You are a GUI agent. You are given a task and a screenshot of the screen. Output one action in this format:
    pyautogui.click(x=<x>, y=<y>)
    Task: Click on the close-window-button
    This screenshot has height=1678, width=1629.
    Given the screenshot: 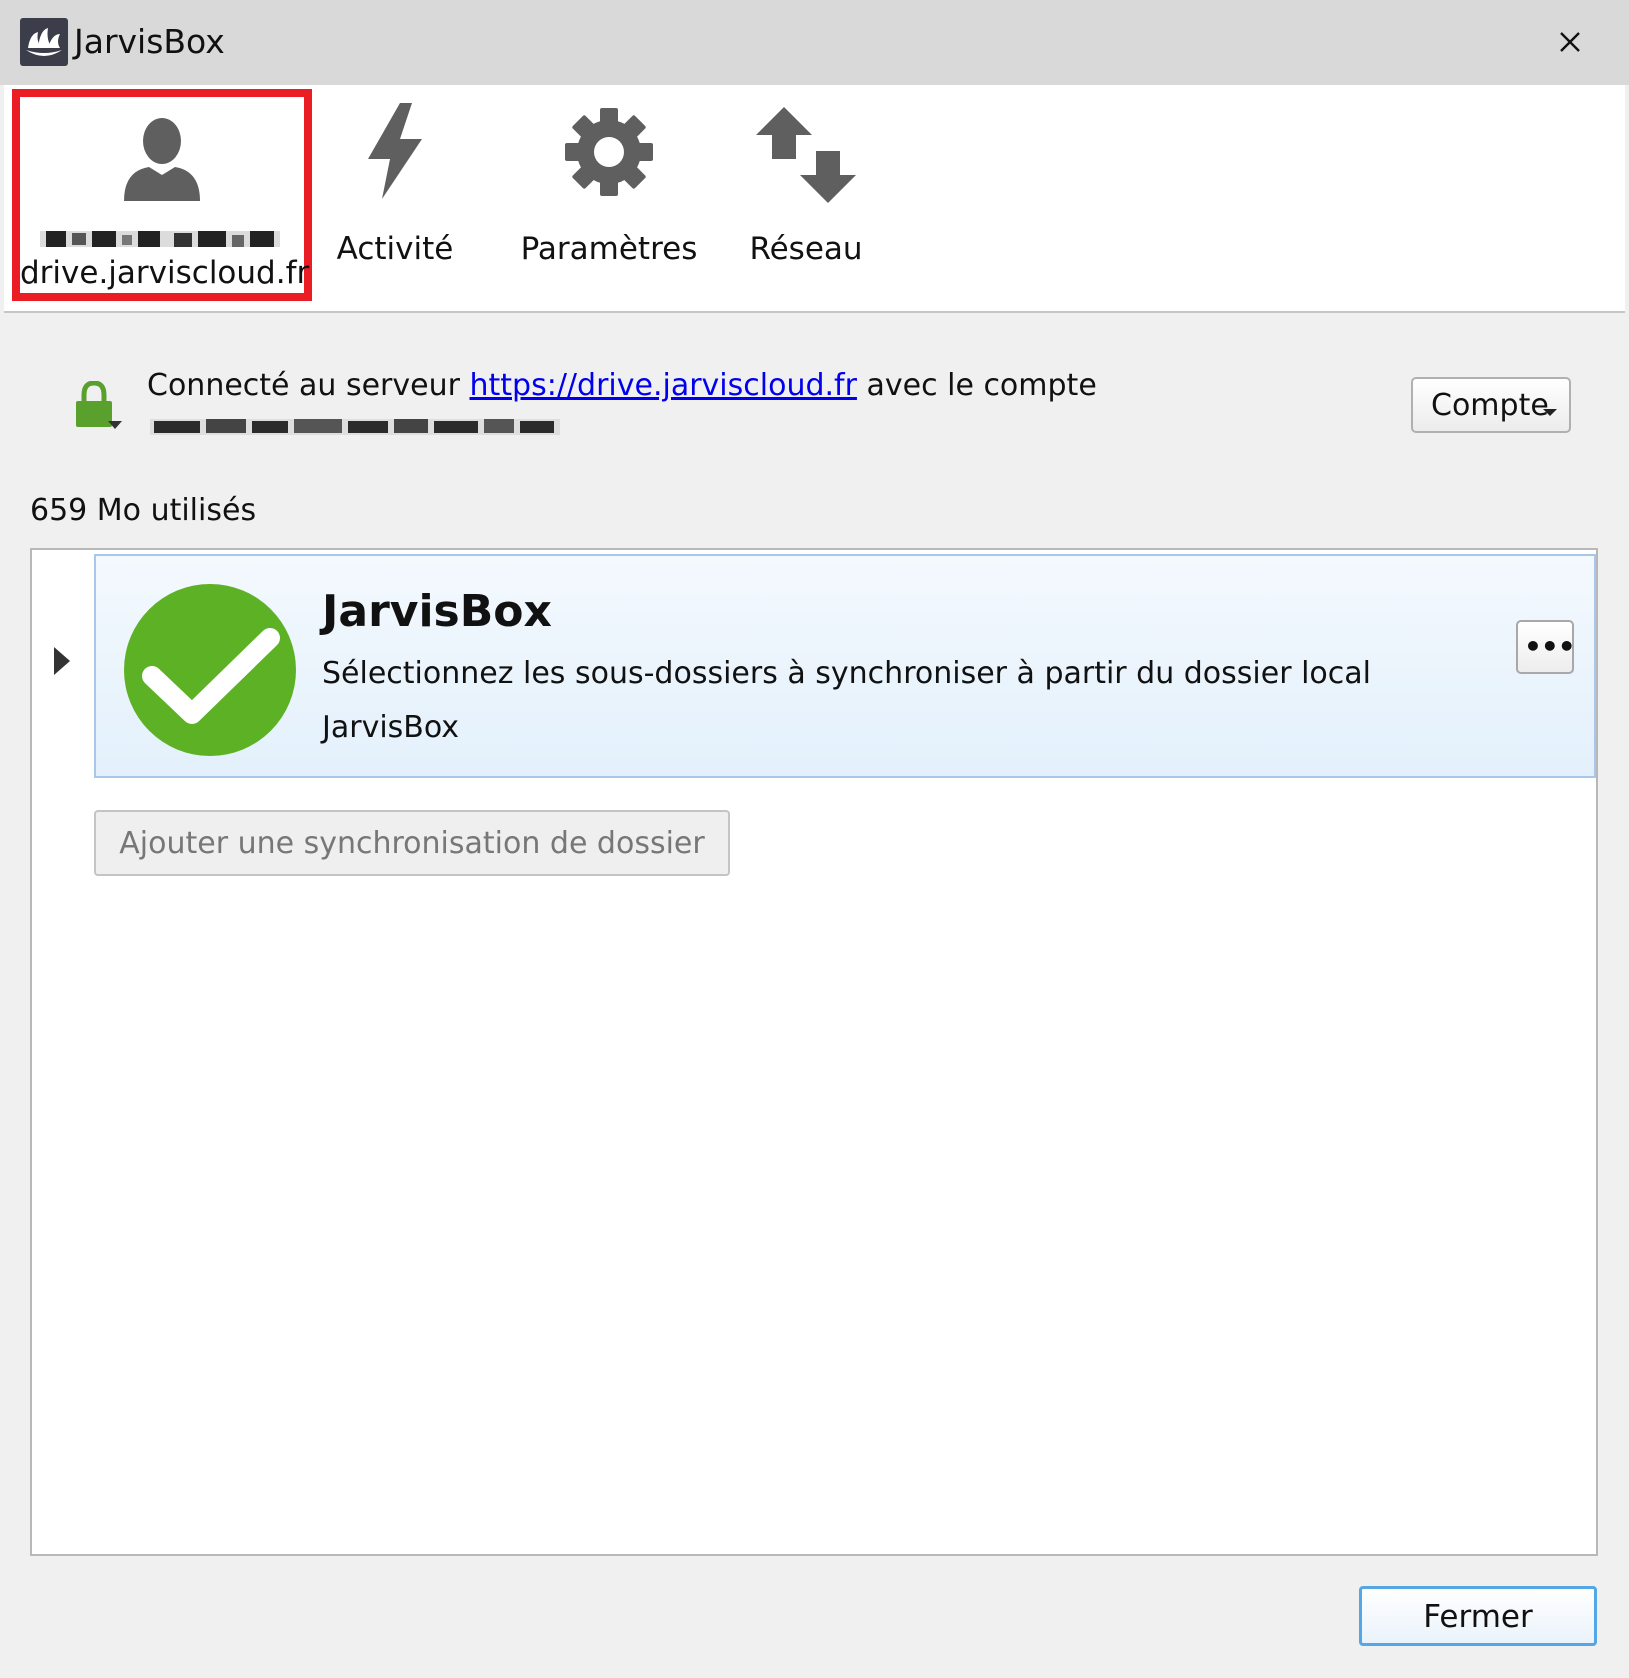 What is the action you would take?
    pyautogui.click(x=1570, y=42)
    